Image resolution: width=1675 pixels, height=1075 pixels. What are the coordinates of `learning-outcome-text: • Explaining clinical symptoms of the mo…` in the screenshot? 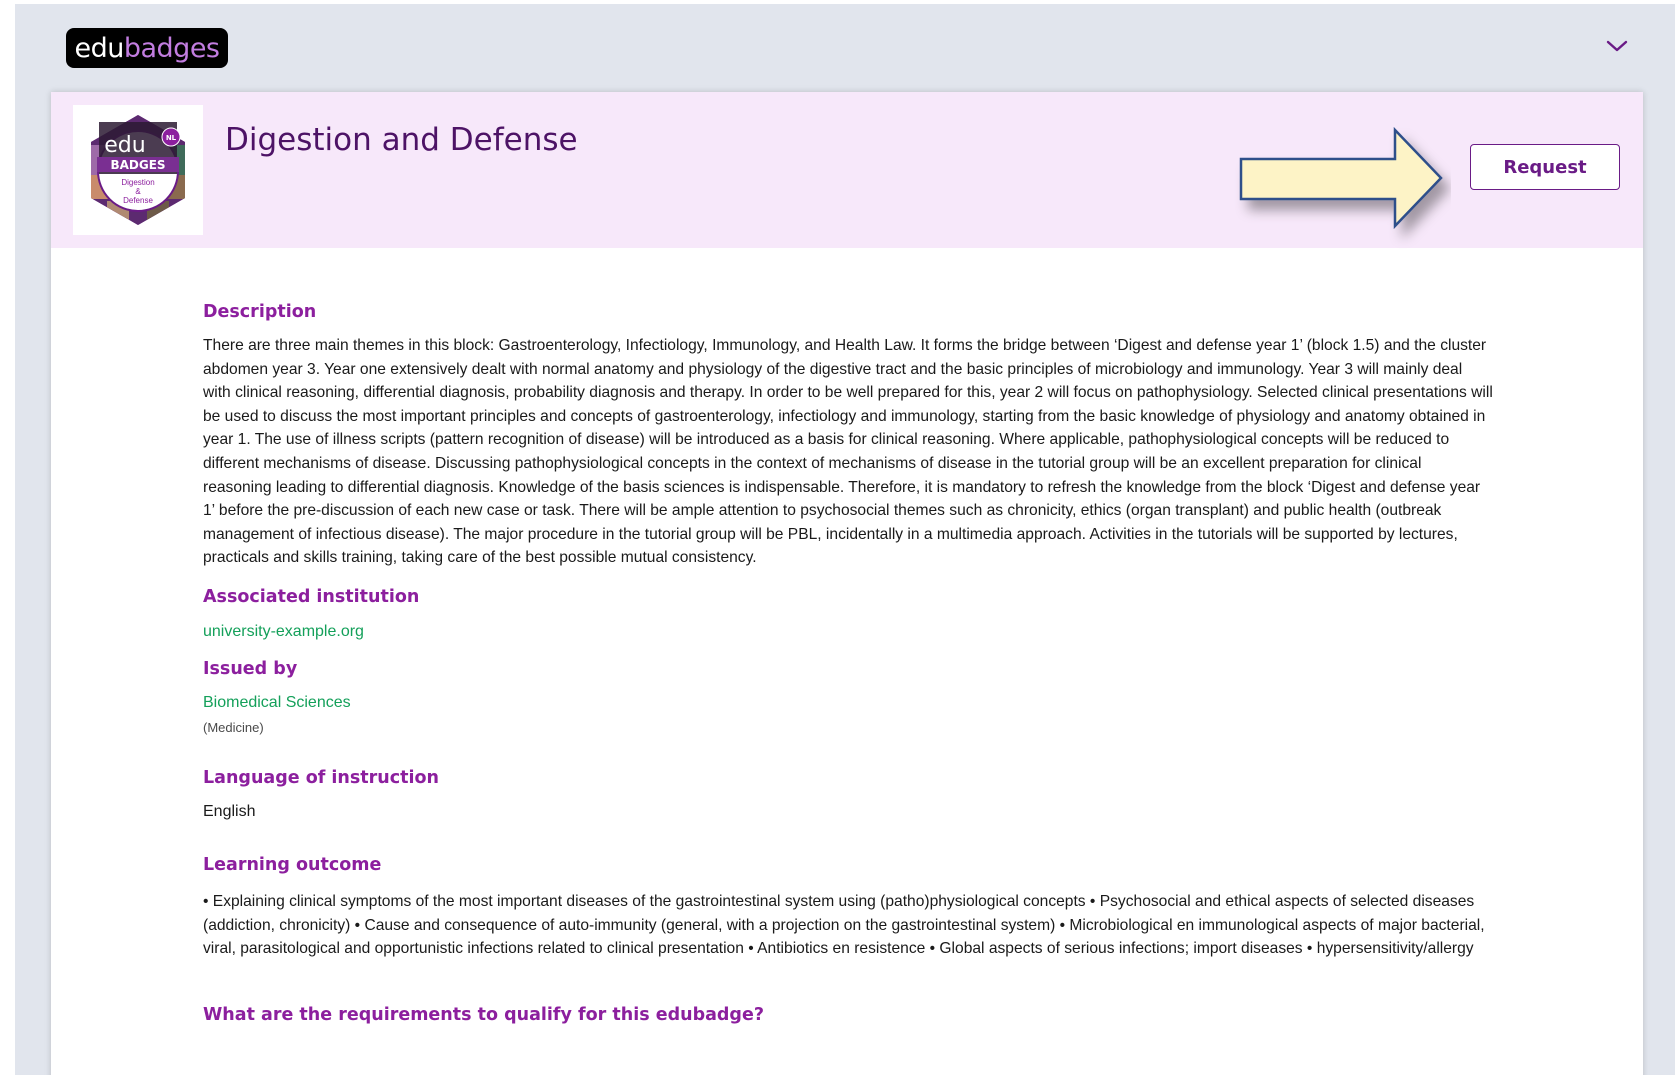 It's located at (844, 925).